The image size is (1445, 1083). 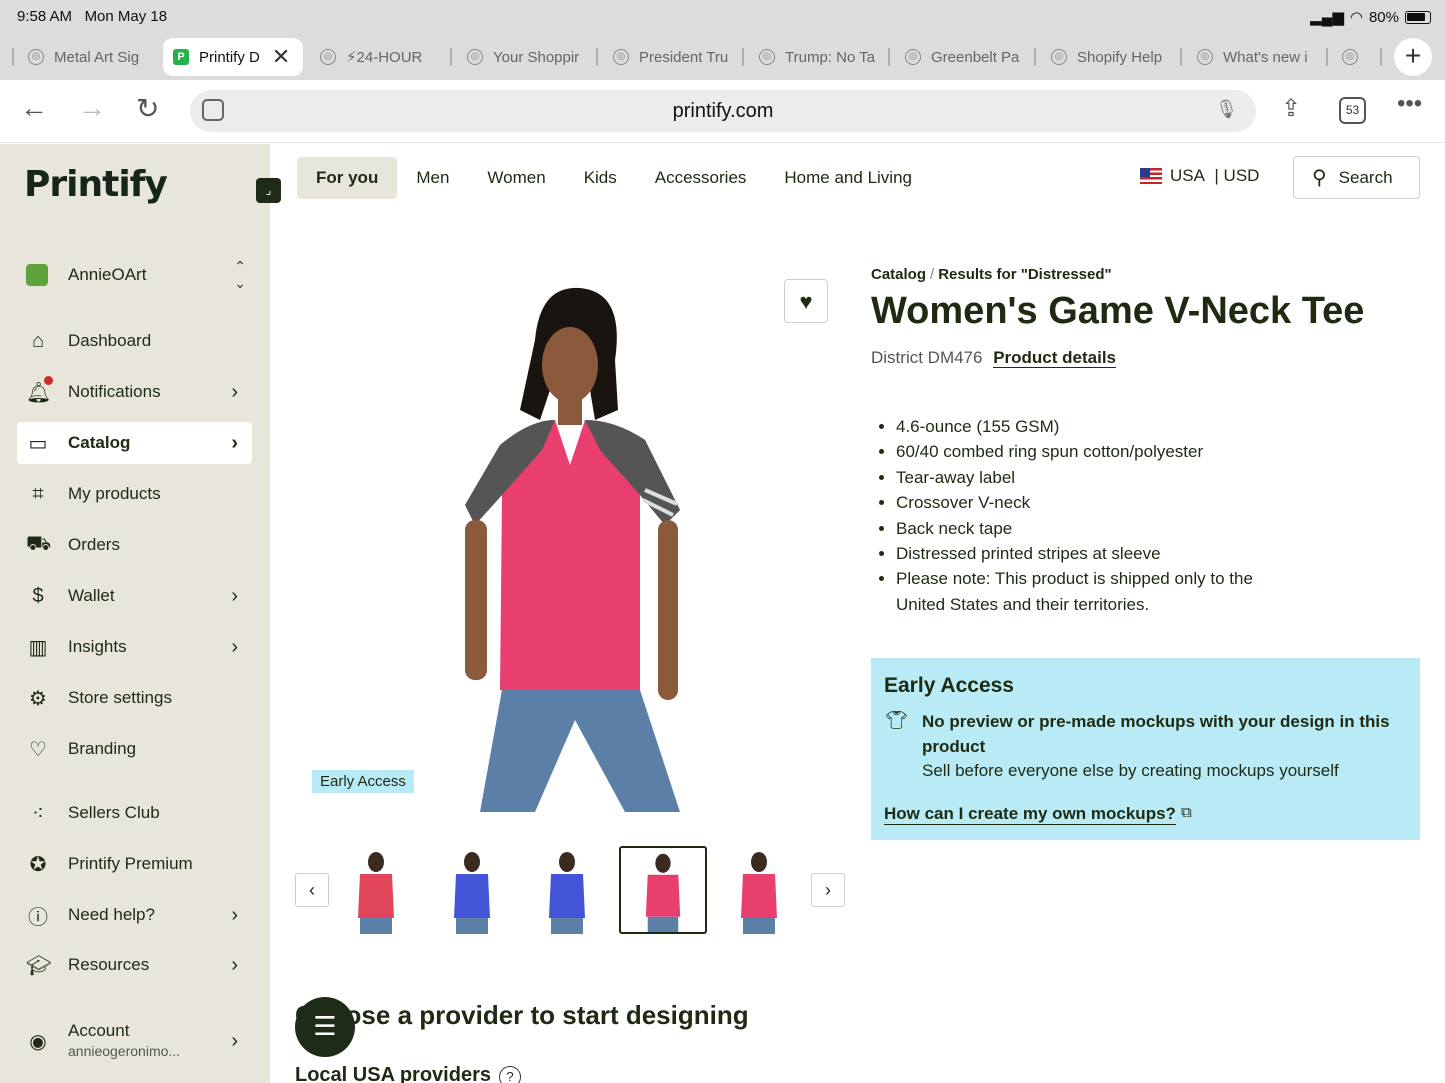 I want to click on store-switcher: AnnieOArt ⌃ ⌄, so click(x=136, y=274).